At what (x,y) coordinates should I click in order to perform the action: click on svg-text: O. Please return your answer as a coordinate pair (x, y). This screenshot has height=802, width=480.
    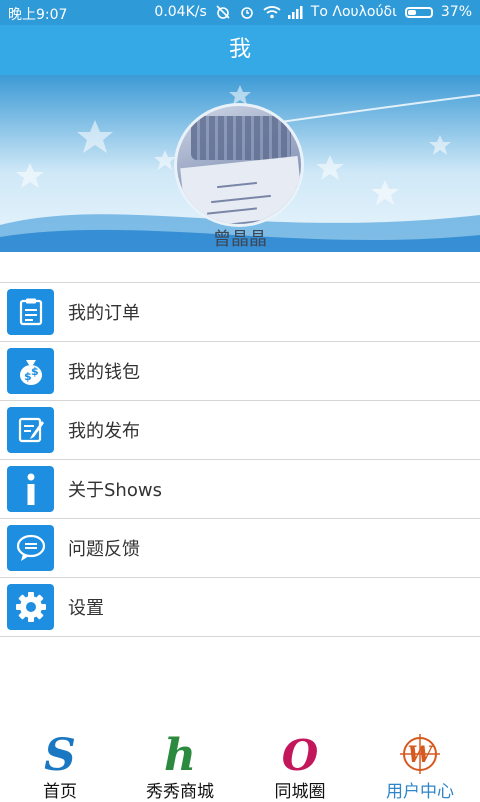
    Looking at the image, I should click on (300, 754).